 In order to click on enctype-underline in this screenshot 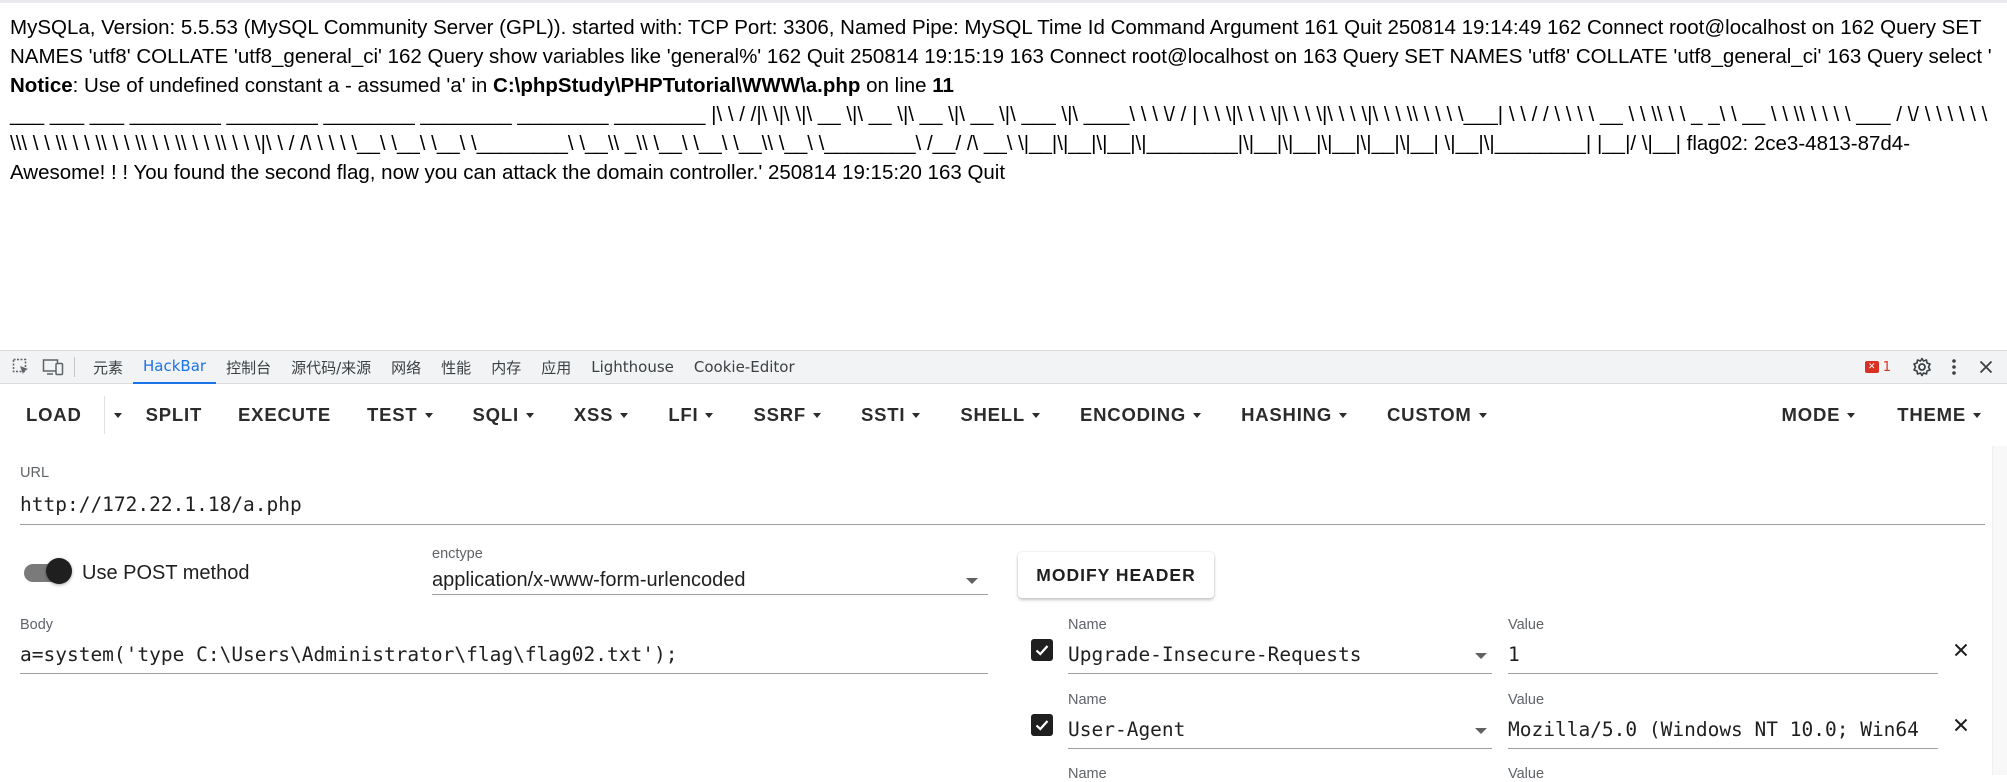, I will do `click(710, 594)`.